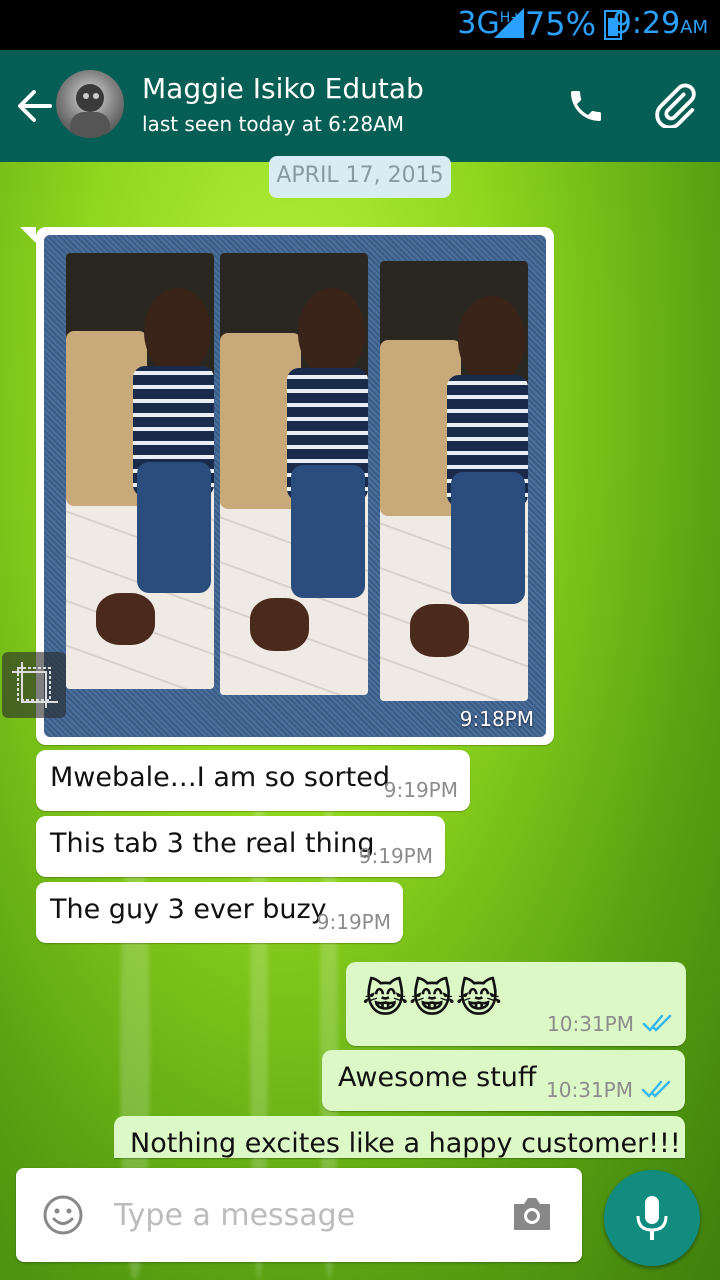 The height and width of the screenshot is (1280, 720). Describe the element at coordinates (509, 23) in the screenshot. I see `signal-icon` at that location.